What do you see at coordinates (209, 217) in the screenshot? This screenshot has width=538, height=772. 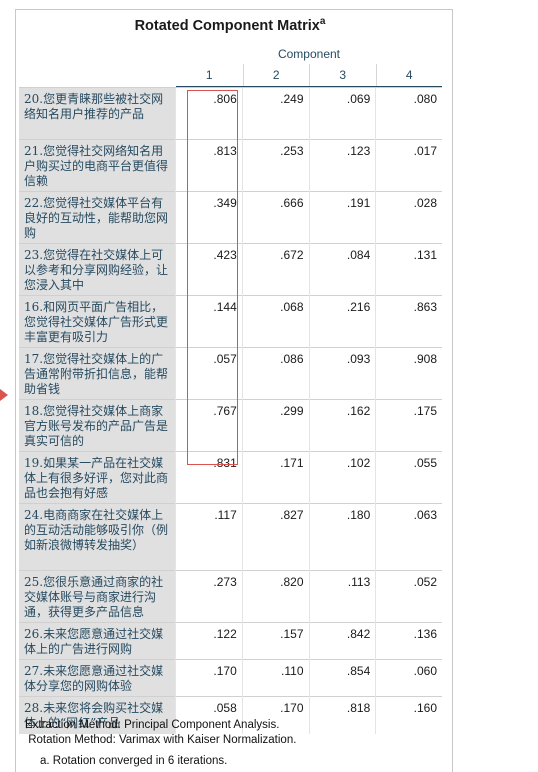 I see `loading-cell: .349` at bounding box center [209, 217].